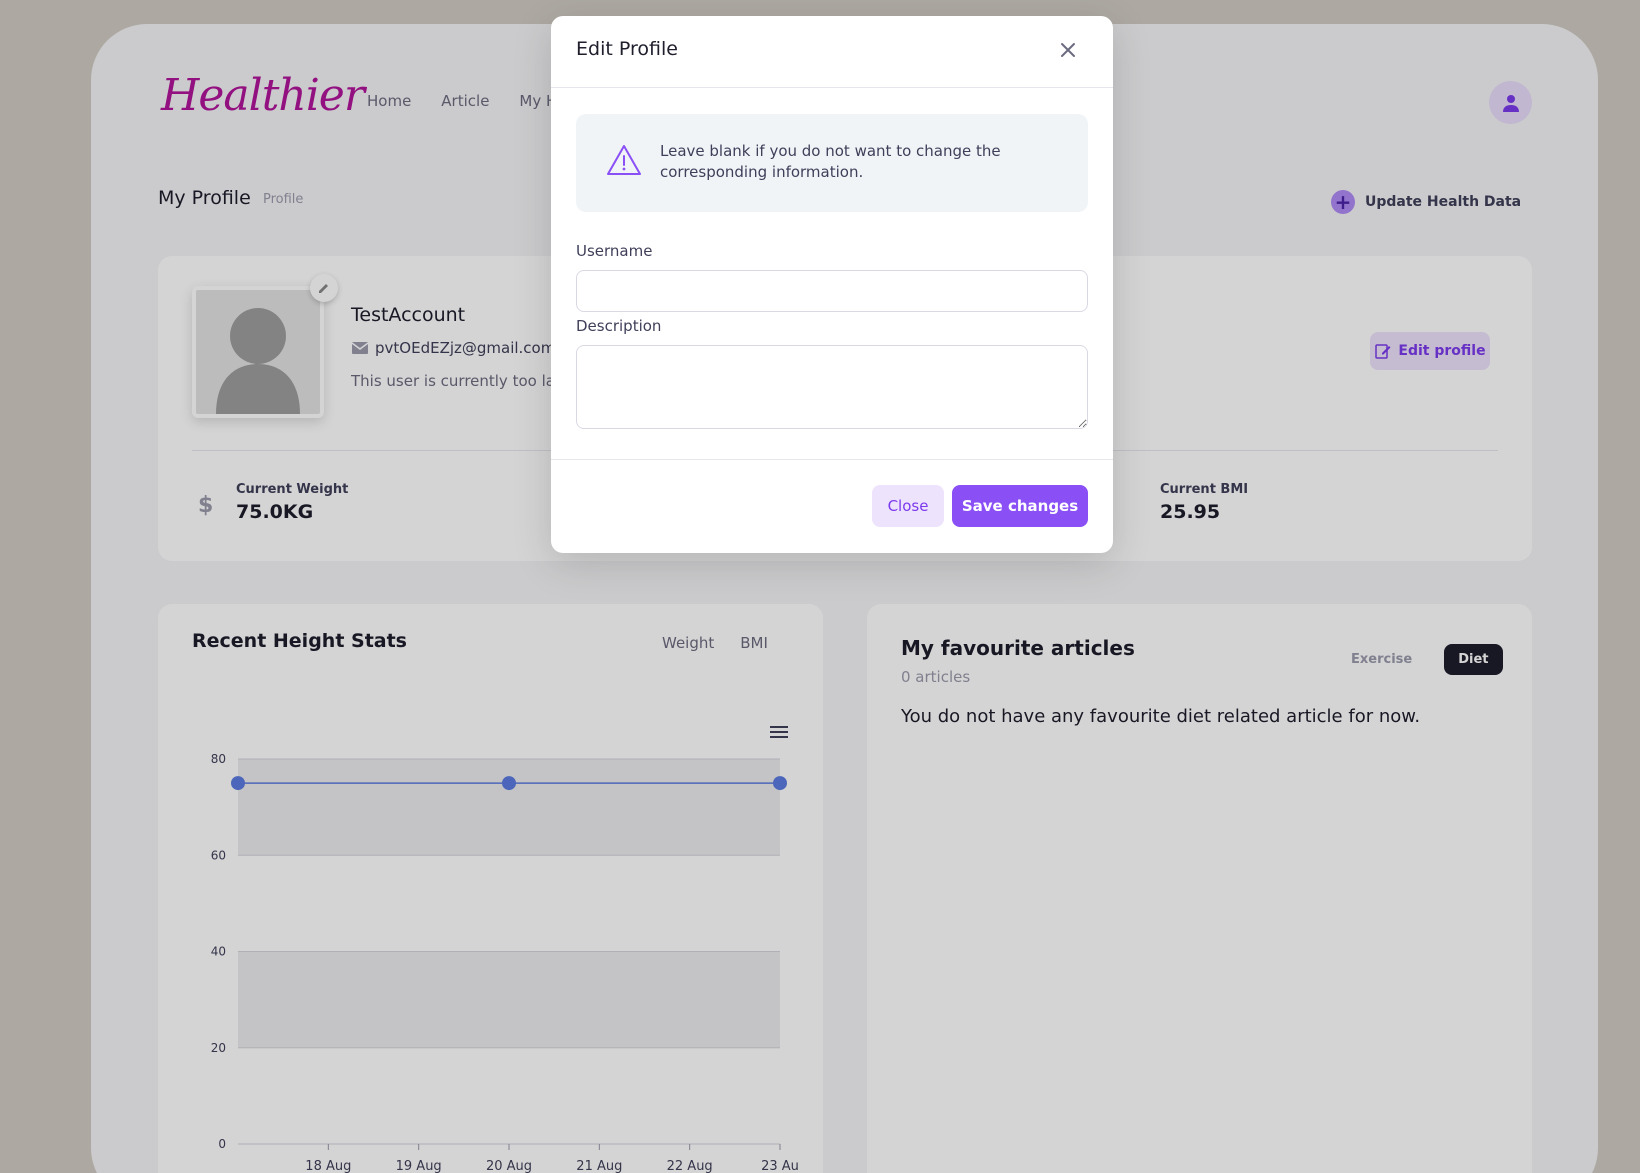 The width and height of the screenshot is (1640, 1173). Describe the element at coordinates (832, 291) in the screenshot. I see `username-input` at that location.